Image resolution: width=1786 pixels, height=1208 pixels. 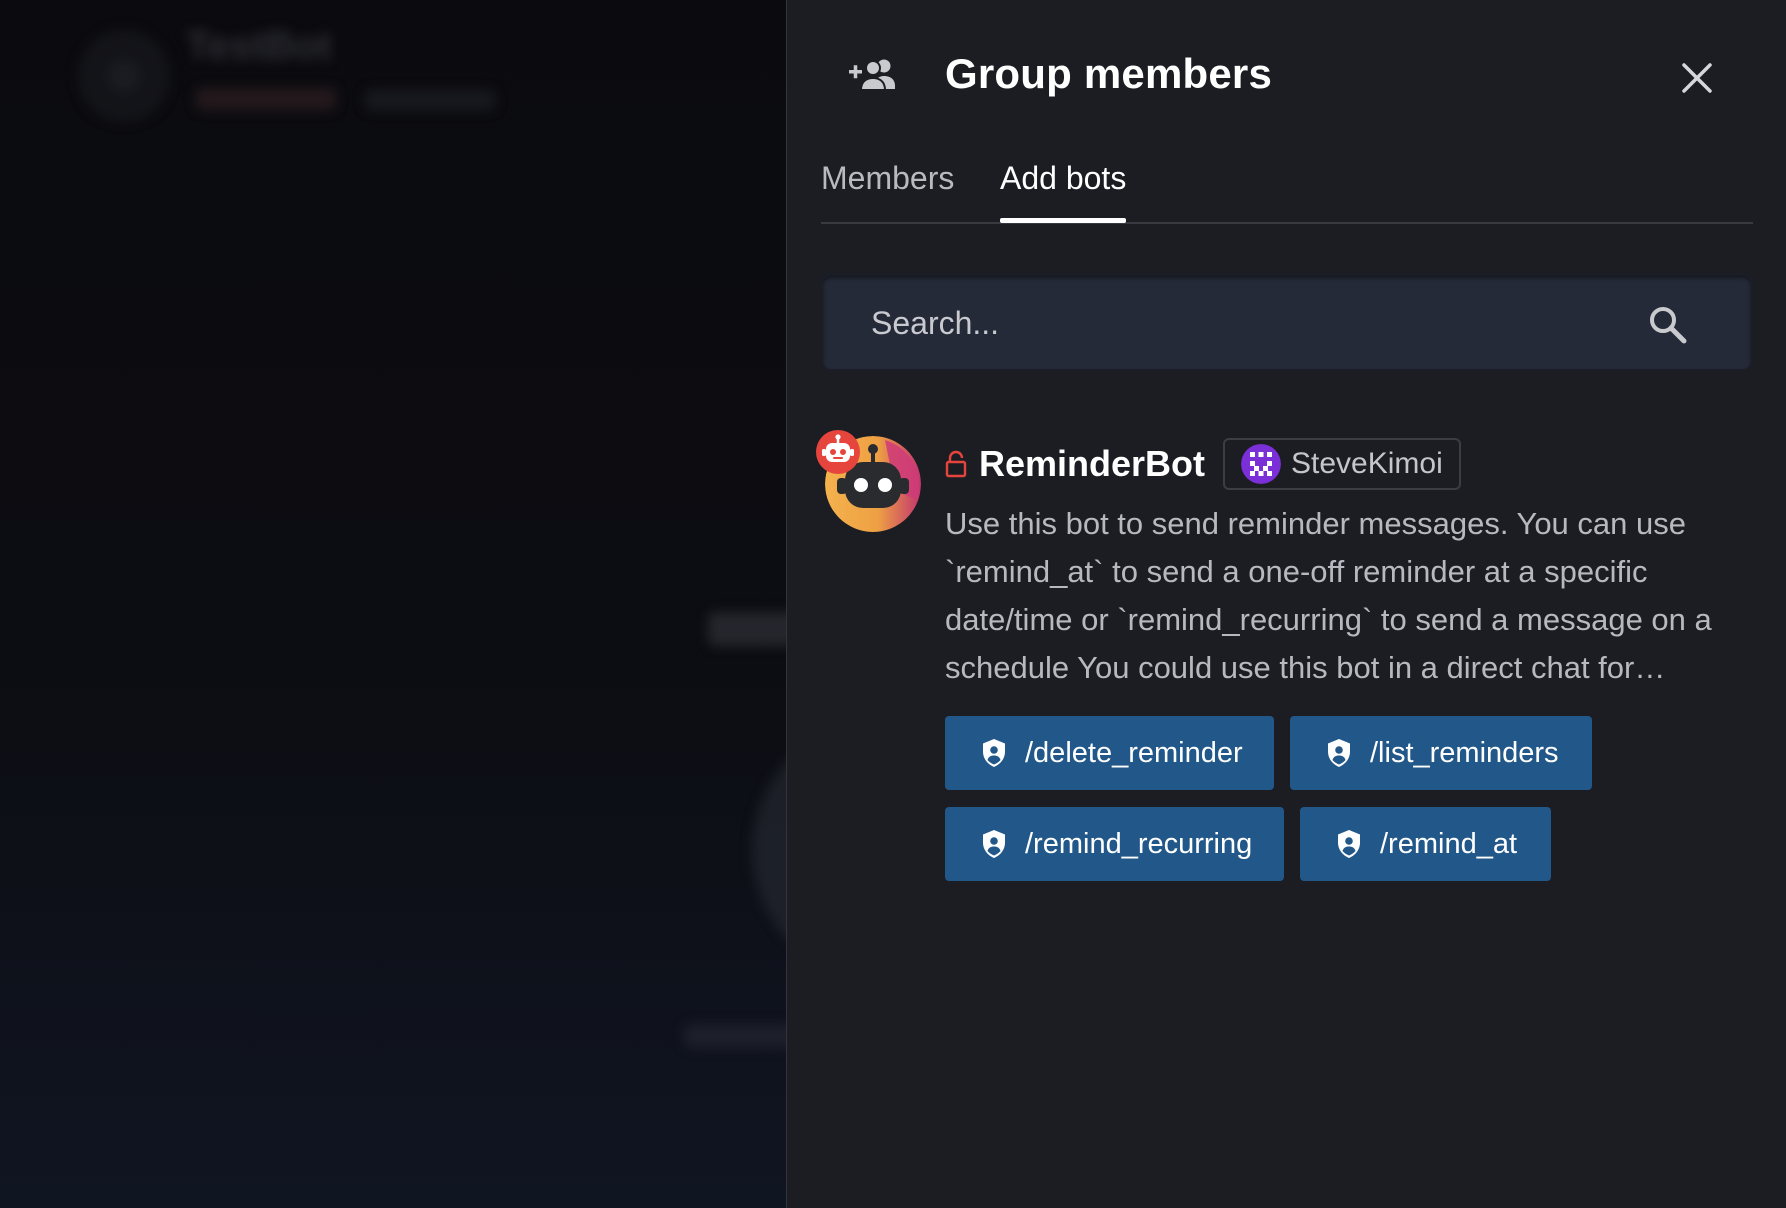 I want to click on chat-avatar, so click(x=124, y=76).